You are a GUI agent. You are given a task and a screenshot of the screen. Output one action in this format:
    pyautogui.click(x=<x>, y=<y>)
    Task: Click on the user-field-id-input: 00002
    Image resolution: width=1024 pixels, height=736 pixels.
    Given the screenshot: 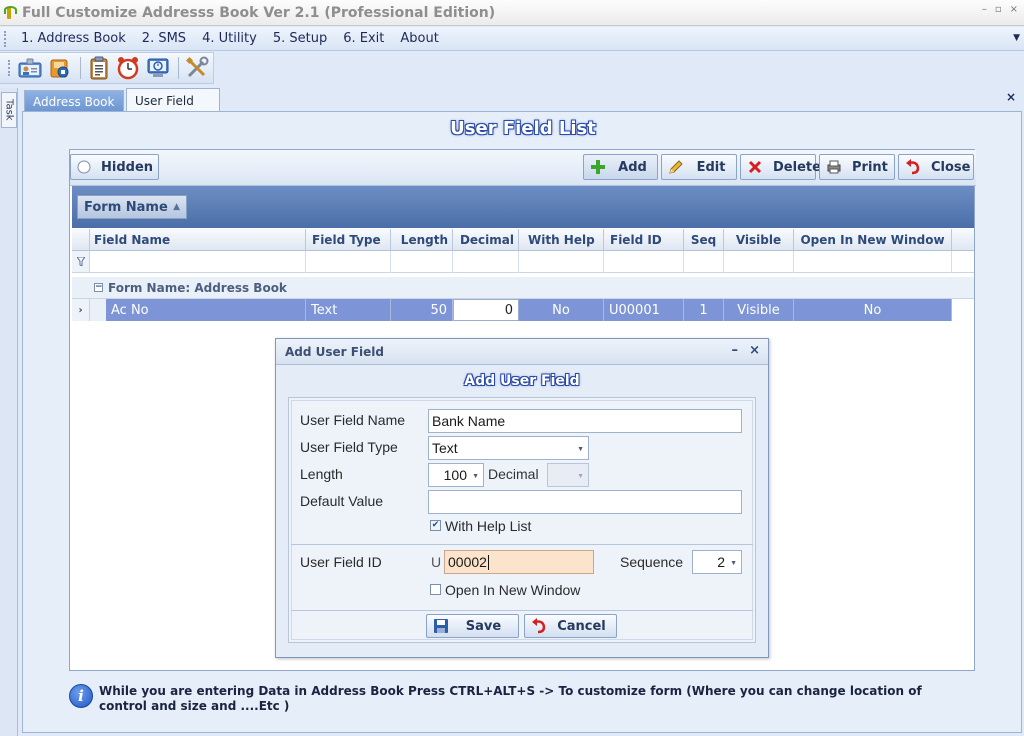 What is the action you would take?
    pyautogui.click(x=519, y=562)
    